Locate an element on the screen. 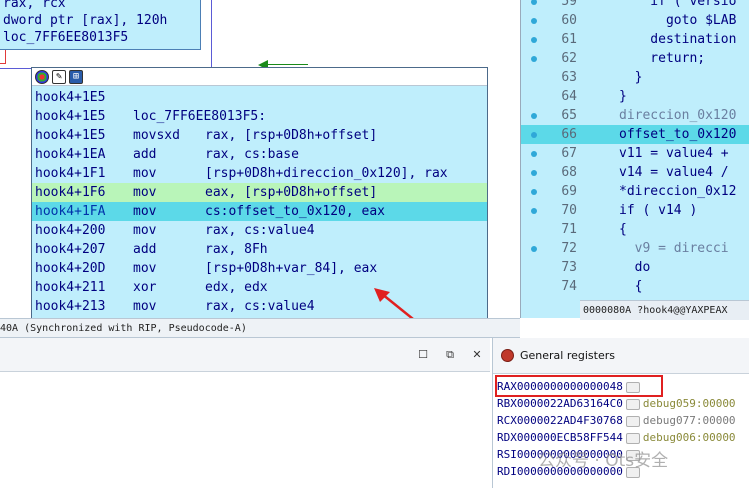  pseudocode-line: 71 { is located at coordinates (635, 229).